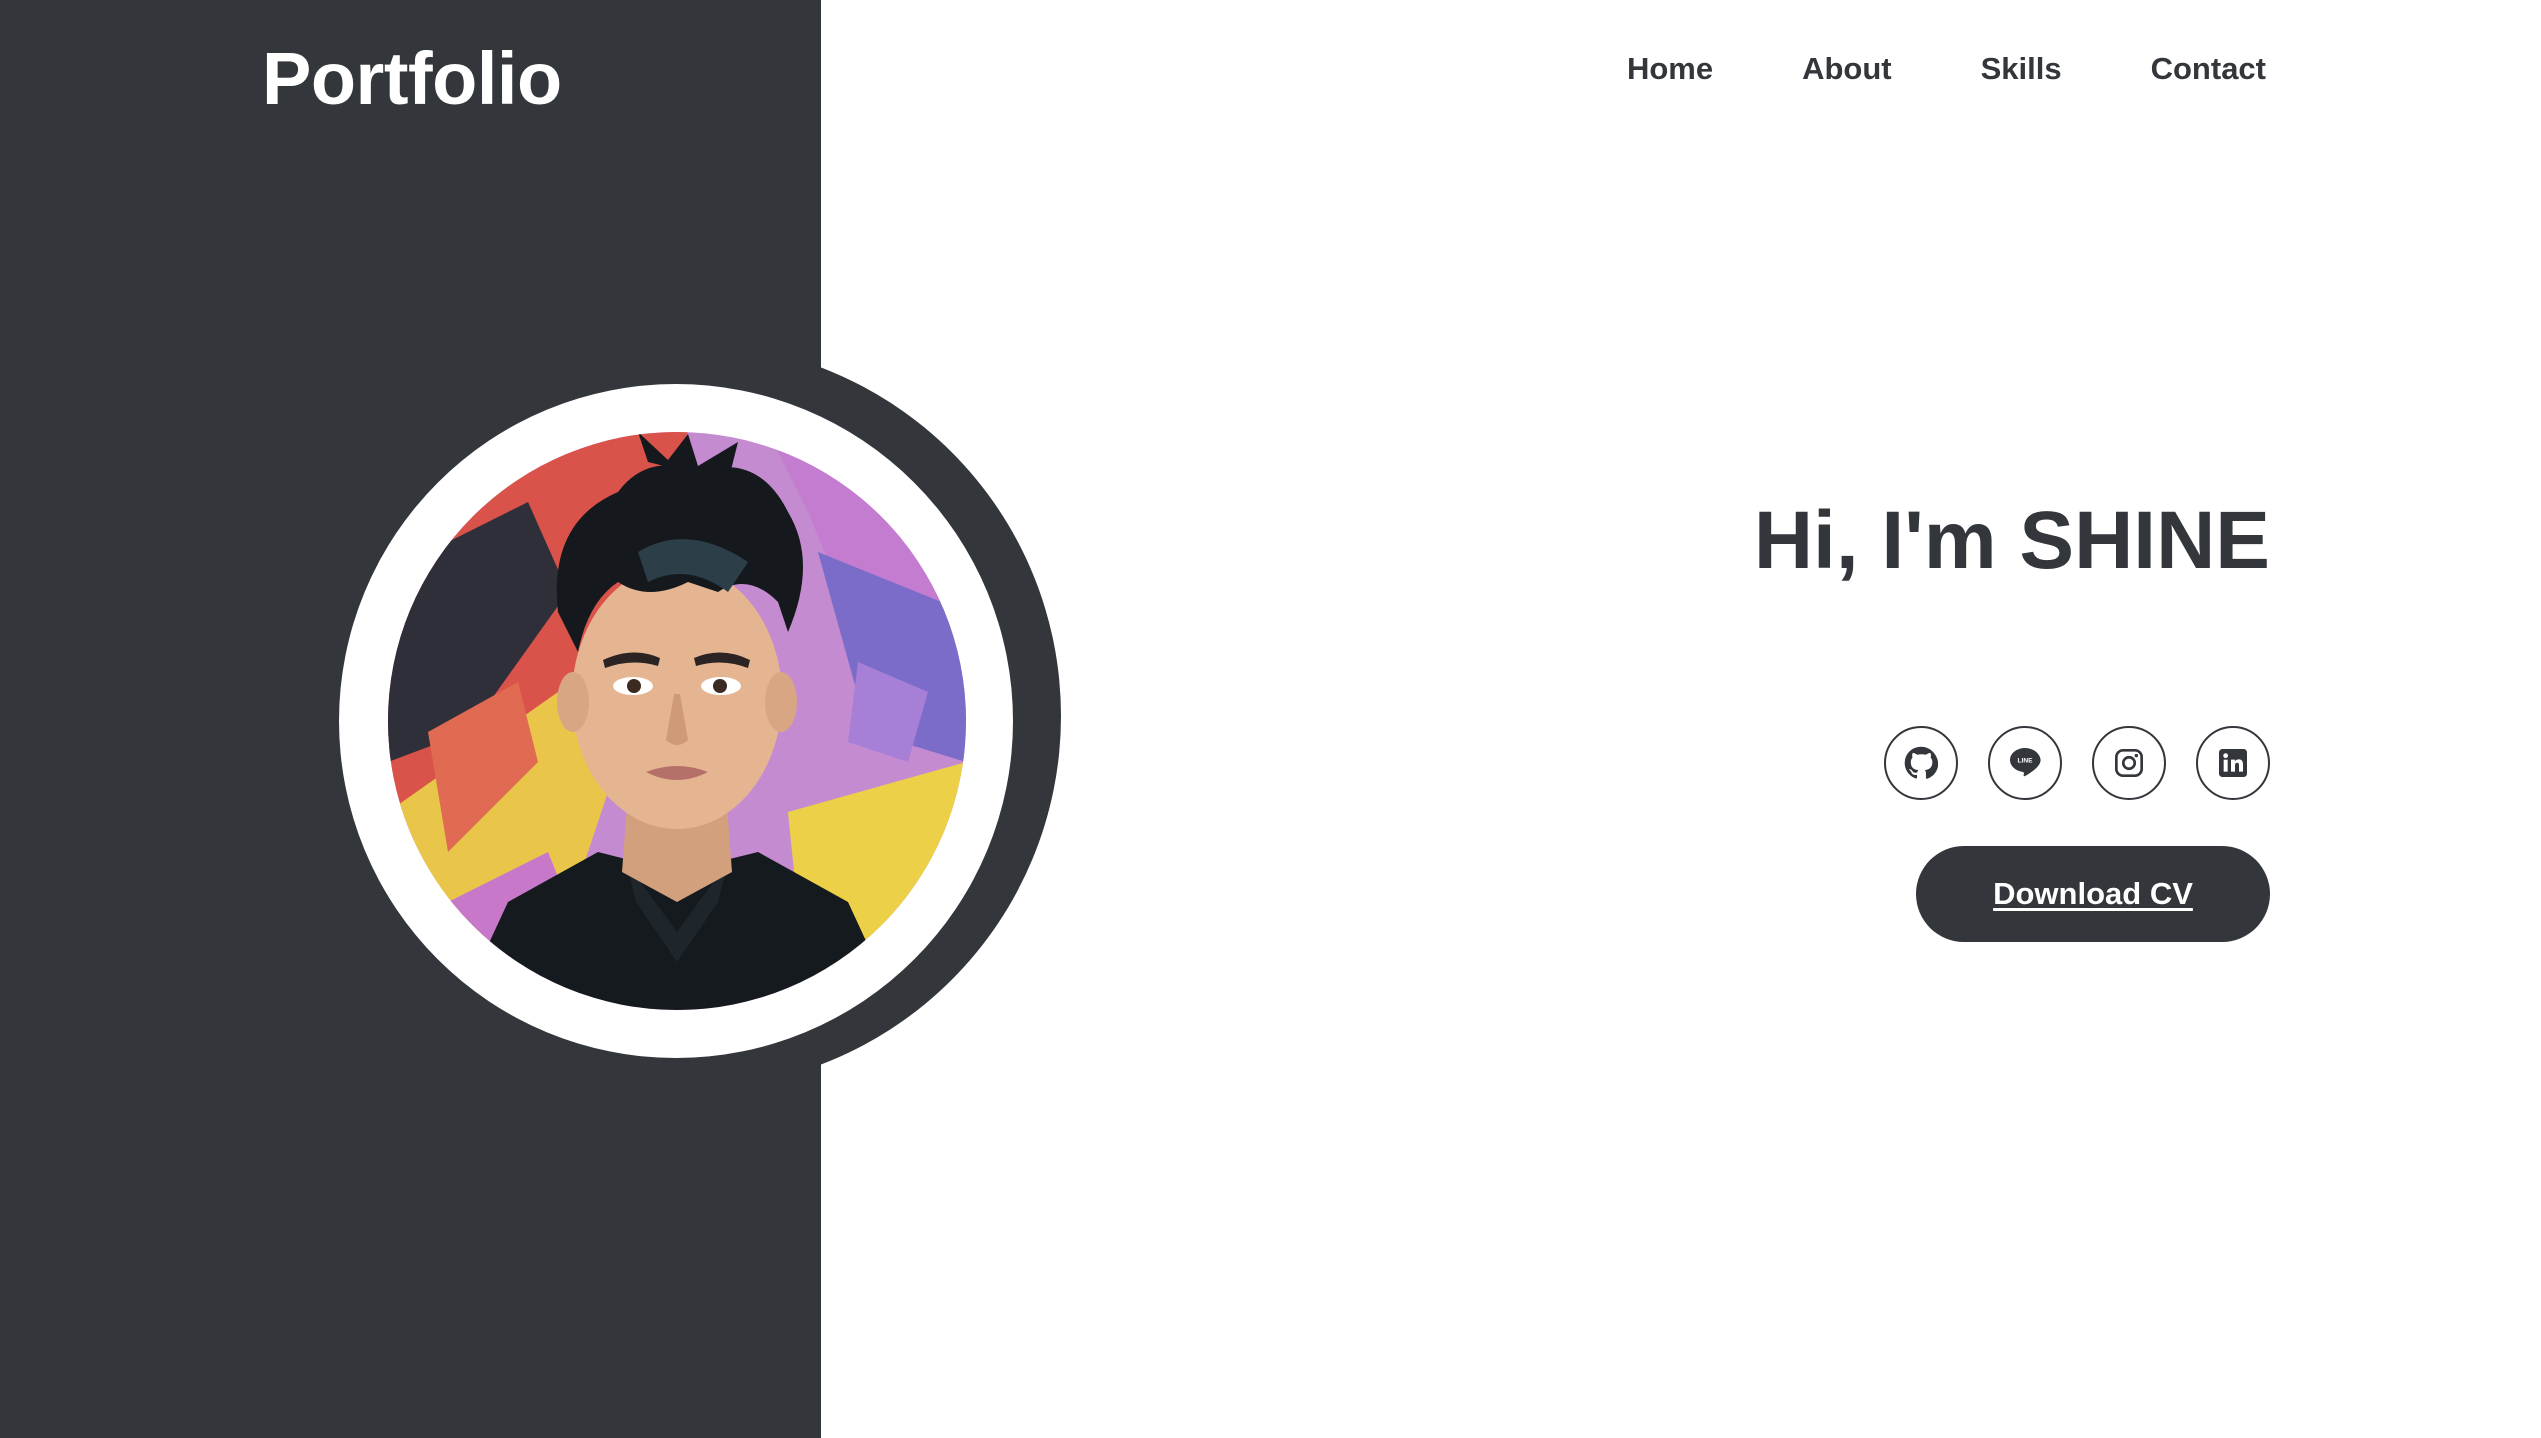 The height and width of the screenshot is (1438, 2541). I want to click on nav-item-home: Home, so click(1670, 68).